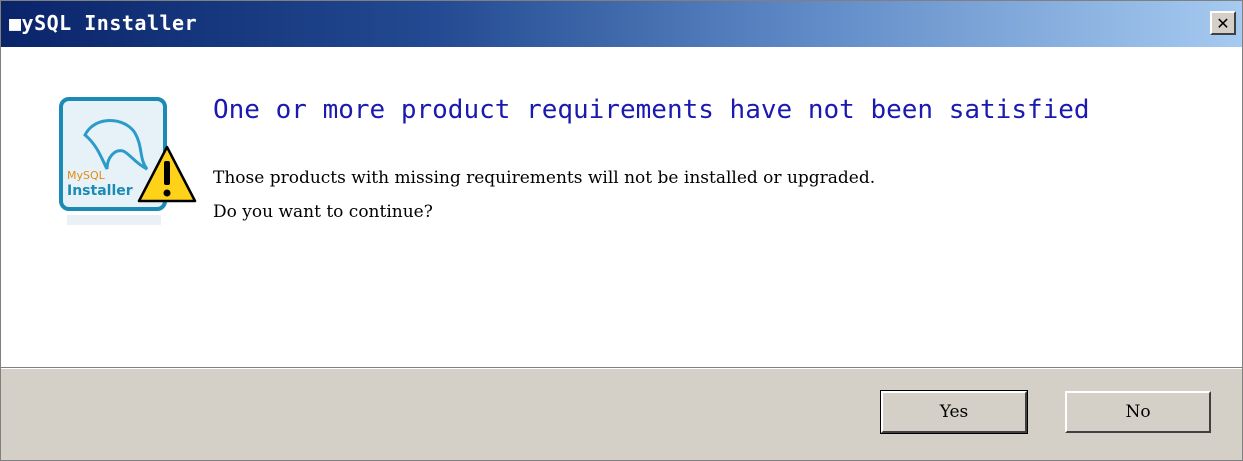  I want to click on close-icon: ✕, so click(1223, 23).